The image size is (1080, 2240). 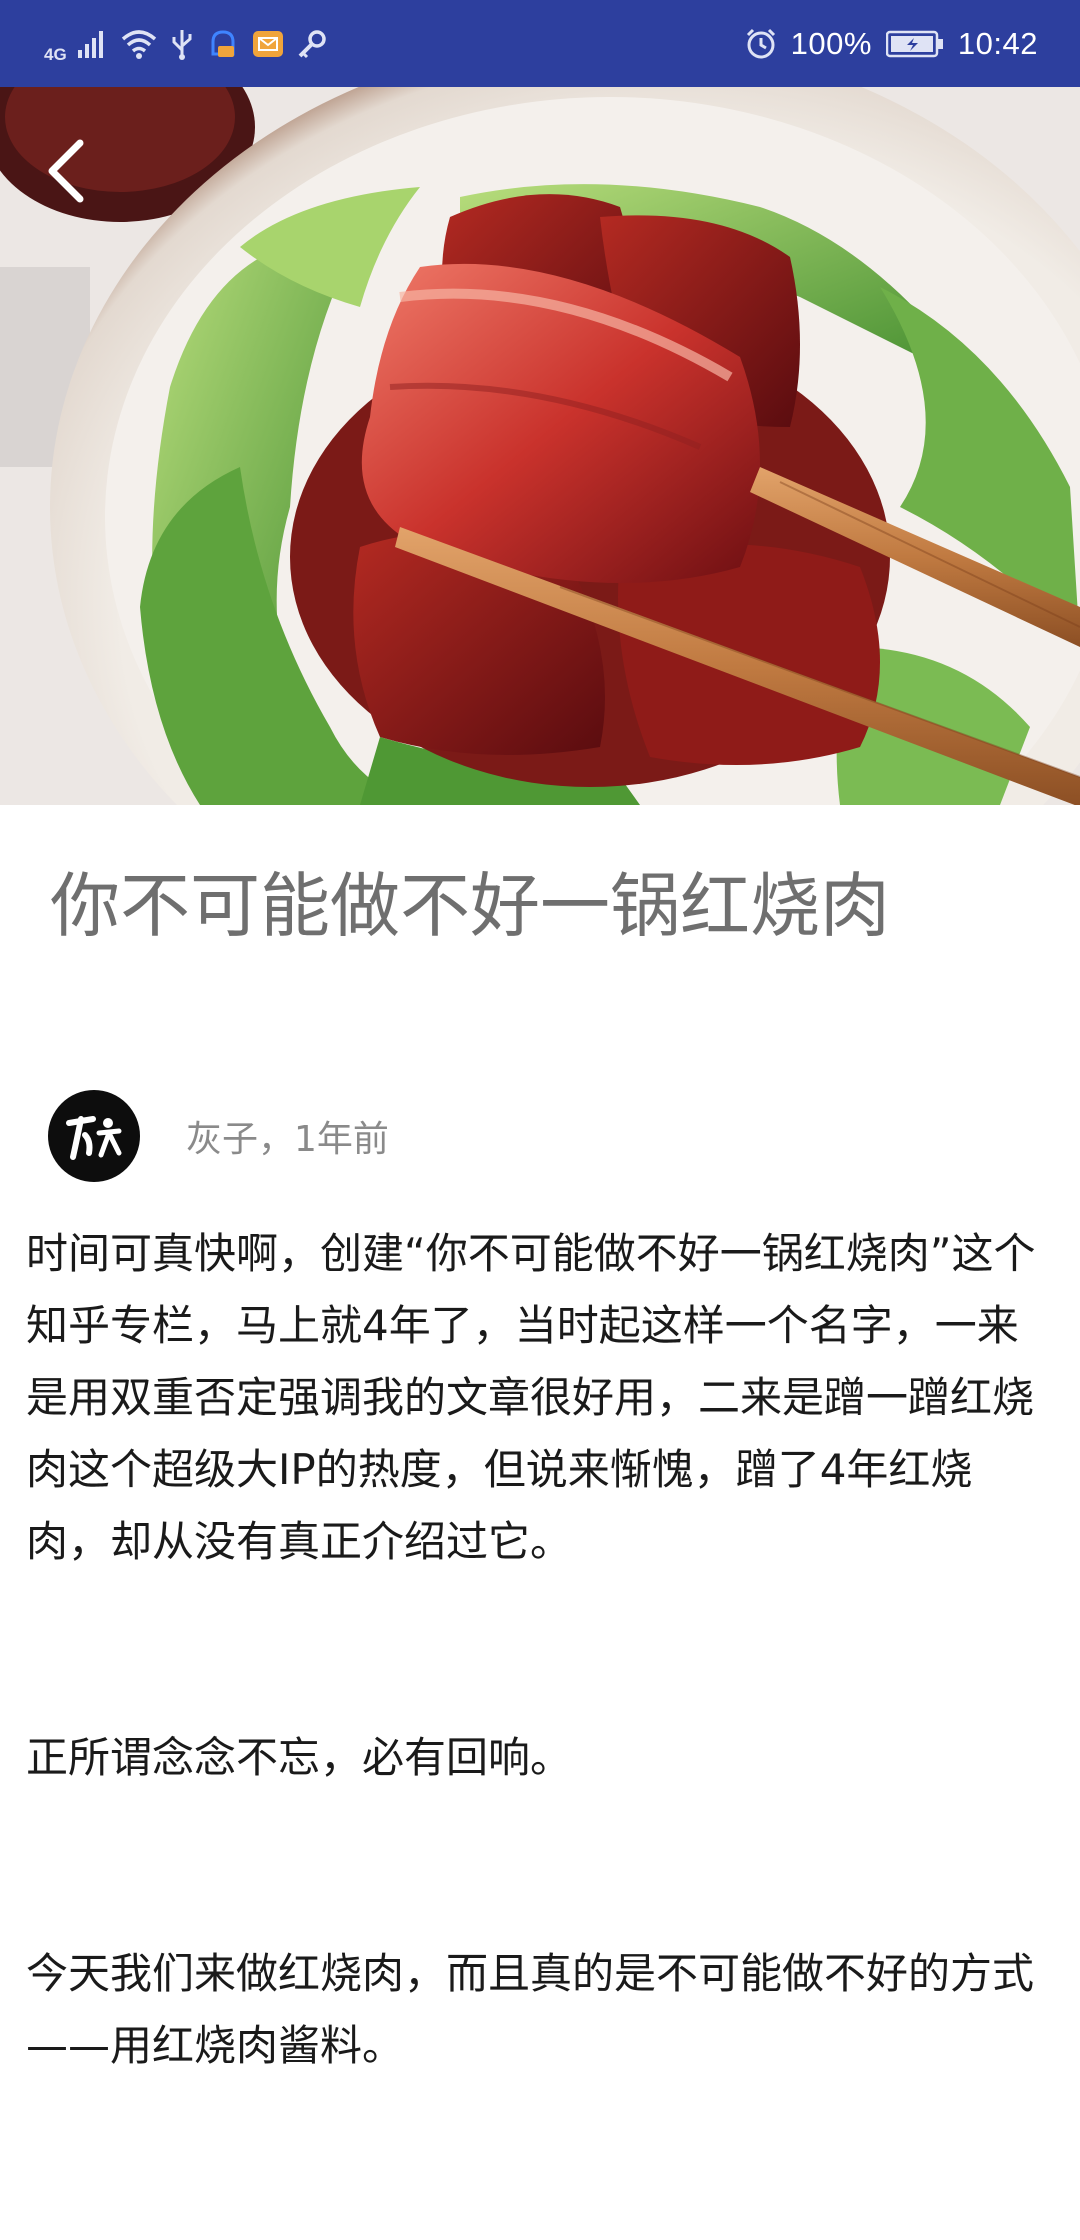 What do you see at coordinates (761, 44) in the screenshot?
I see `alarm-icon` at bounding box center [761, 44].